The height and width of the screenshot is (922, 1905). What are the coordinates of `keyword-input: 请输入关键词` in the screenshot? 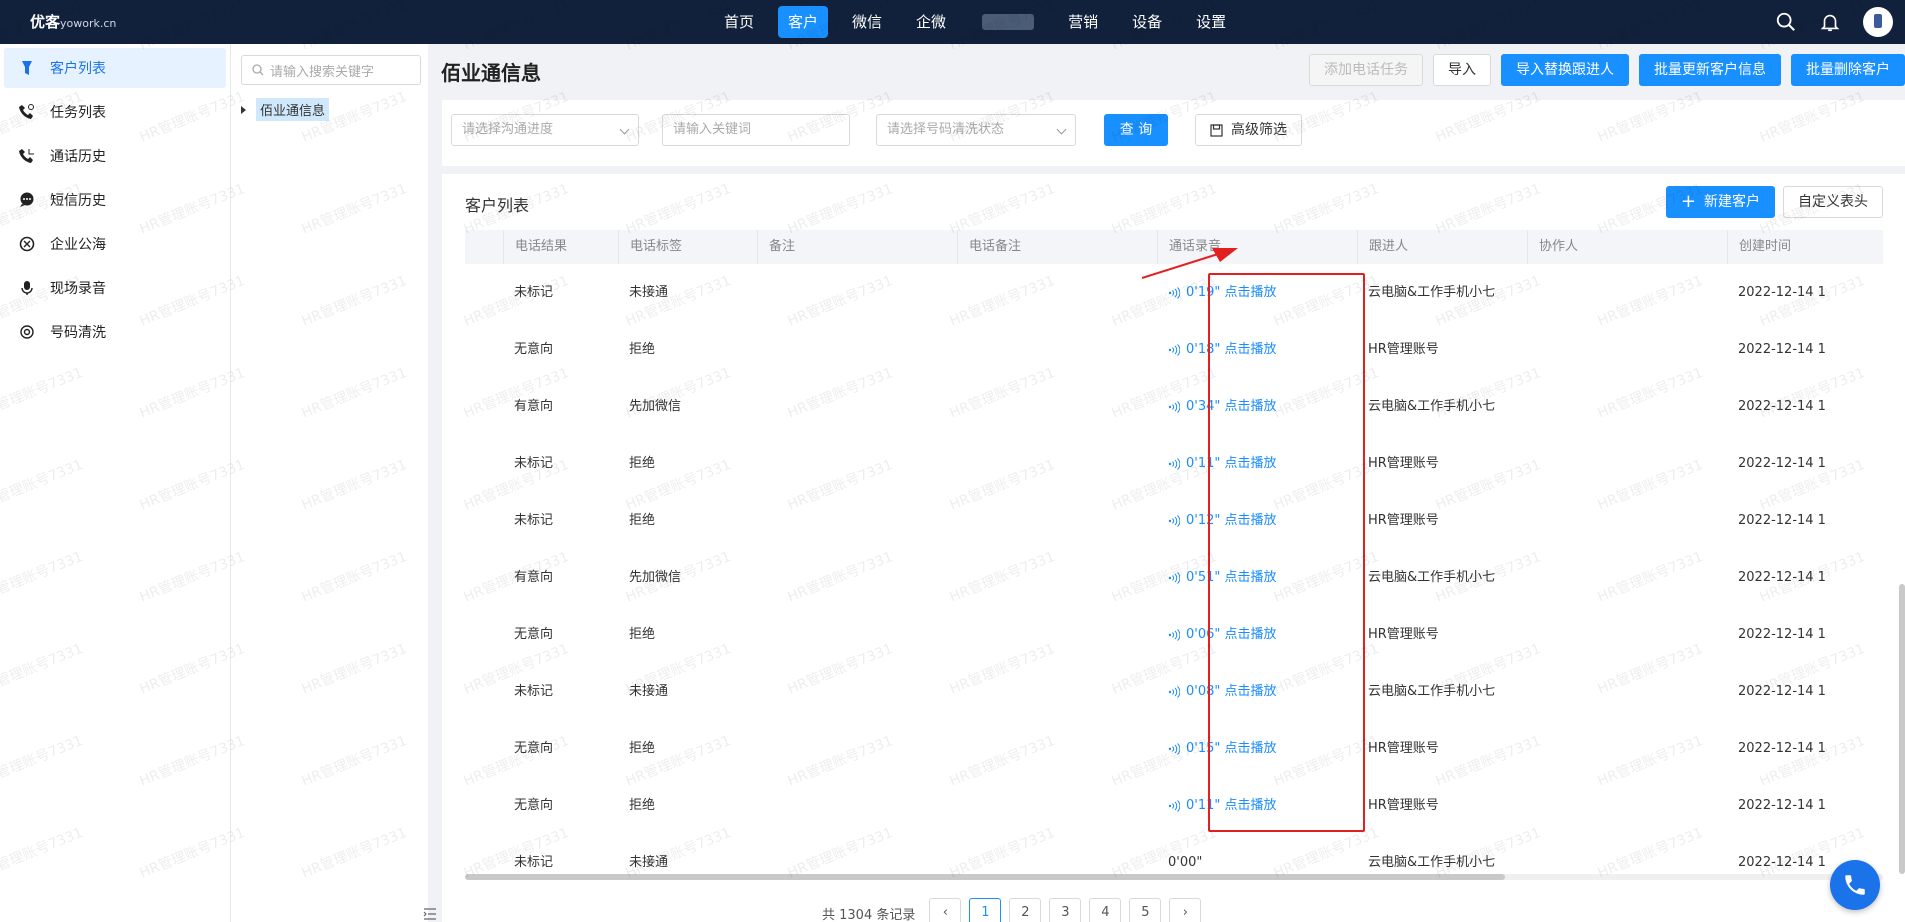 It's located at (756, 130).